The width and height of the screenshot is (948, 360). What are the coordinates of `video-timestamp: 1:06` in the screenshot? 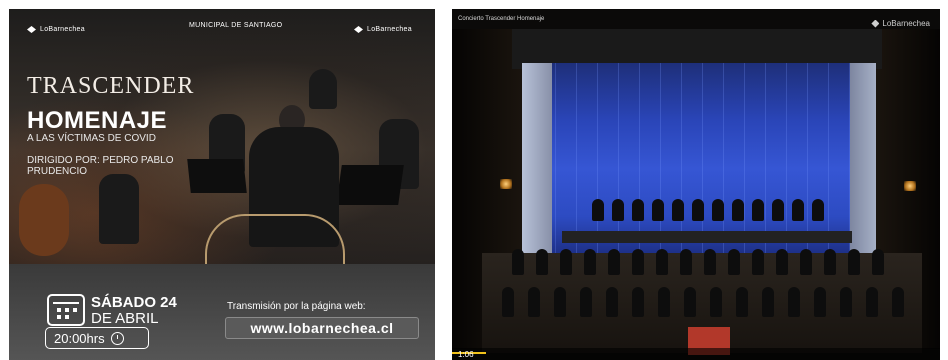 It's located at (466, 354).